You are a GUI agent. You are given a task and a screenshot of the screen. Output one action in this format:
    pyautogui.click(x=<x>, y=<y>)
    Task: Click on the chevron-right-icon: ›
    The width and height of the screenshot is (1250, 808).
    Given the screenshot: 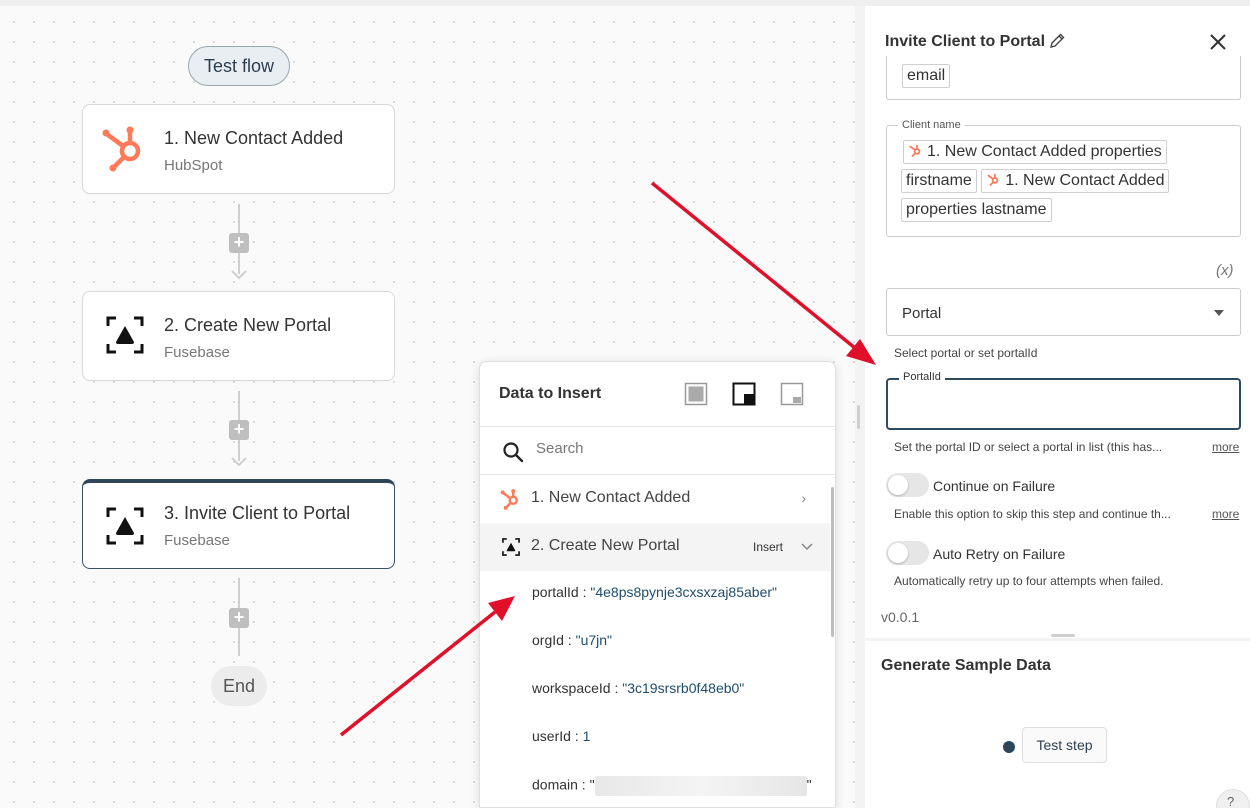 What is the action you would take?
    pyautogui.click(x=803, y=498)
    